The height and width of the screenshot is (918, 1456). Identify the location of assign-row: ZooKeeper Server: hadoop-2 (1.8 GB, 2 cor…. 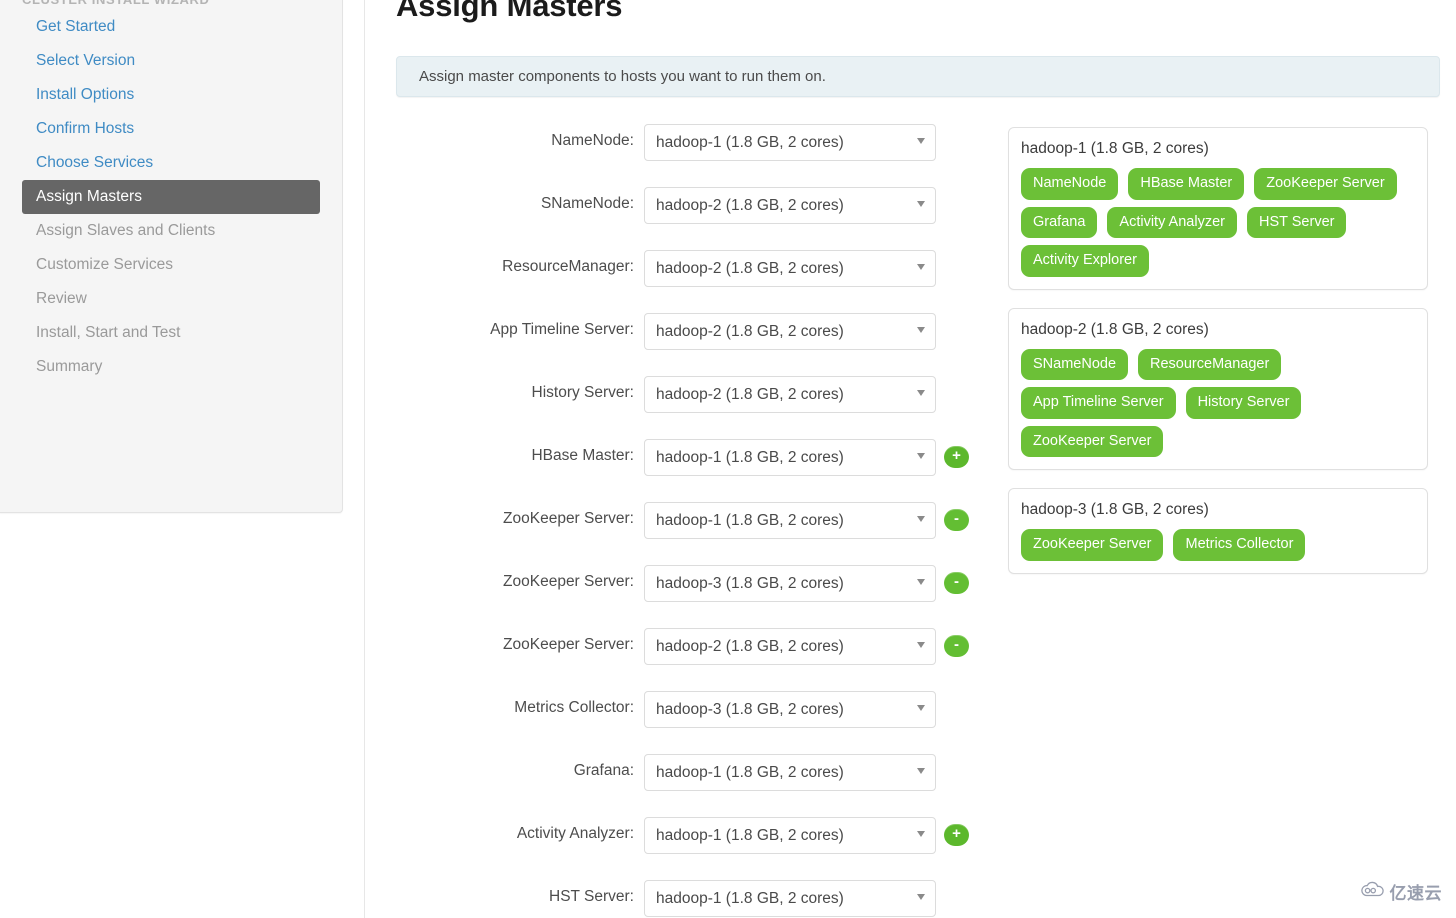
(691, 653).